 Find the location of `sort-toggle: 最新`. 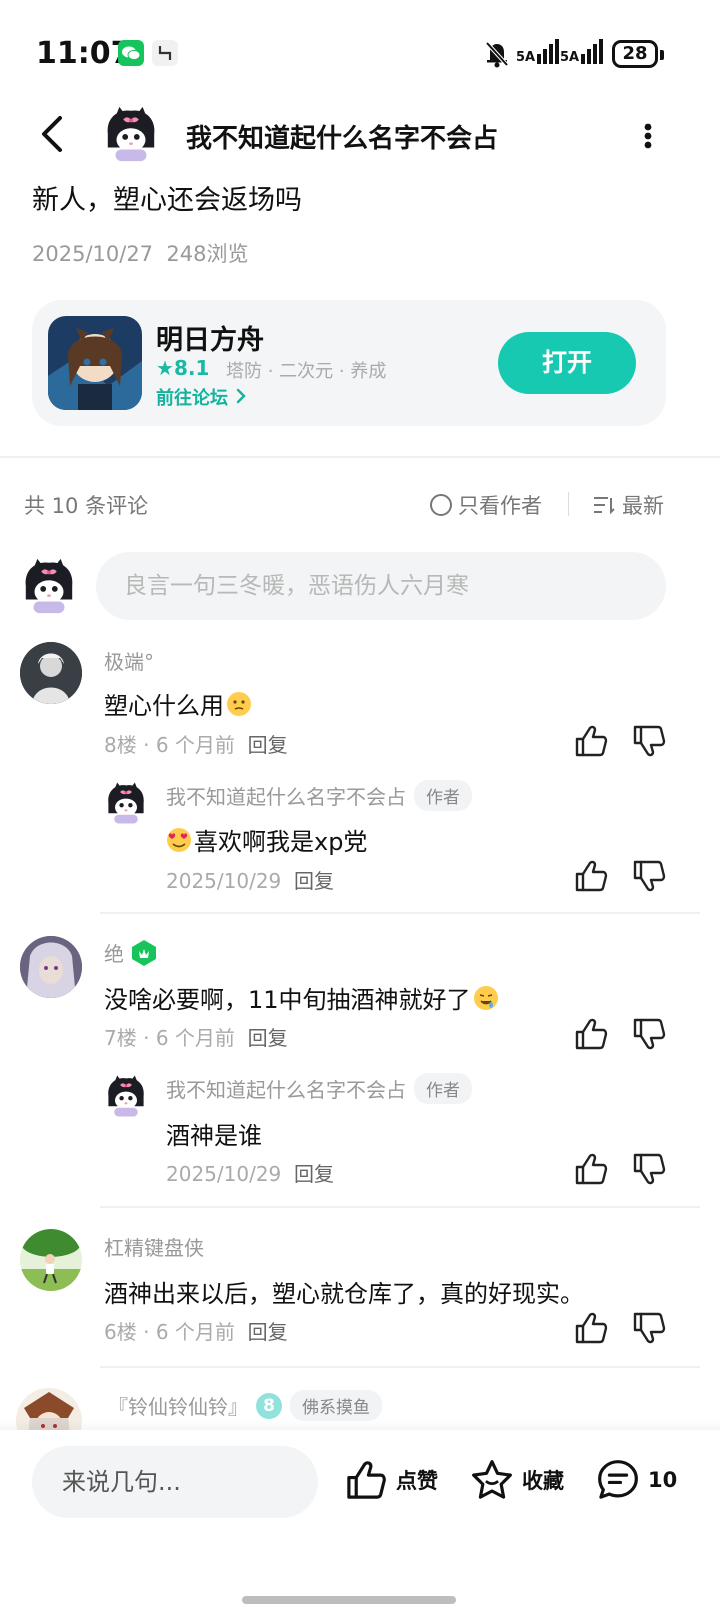

sort-toggle: 最新 is located at coordinates (628, 505).